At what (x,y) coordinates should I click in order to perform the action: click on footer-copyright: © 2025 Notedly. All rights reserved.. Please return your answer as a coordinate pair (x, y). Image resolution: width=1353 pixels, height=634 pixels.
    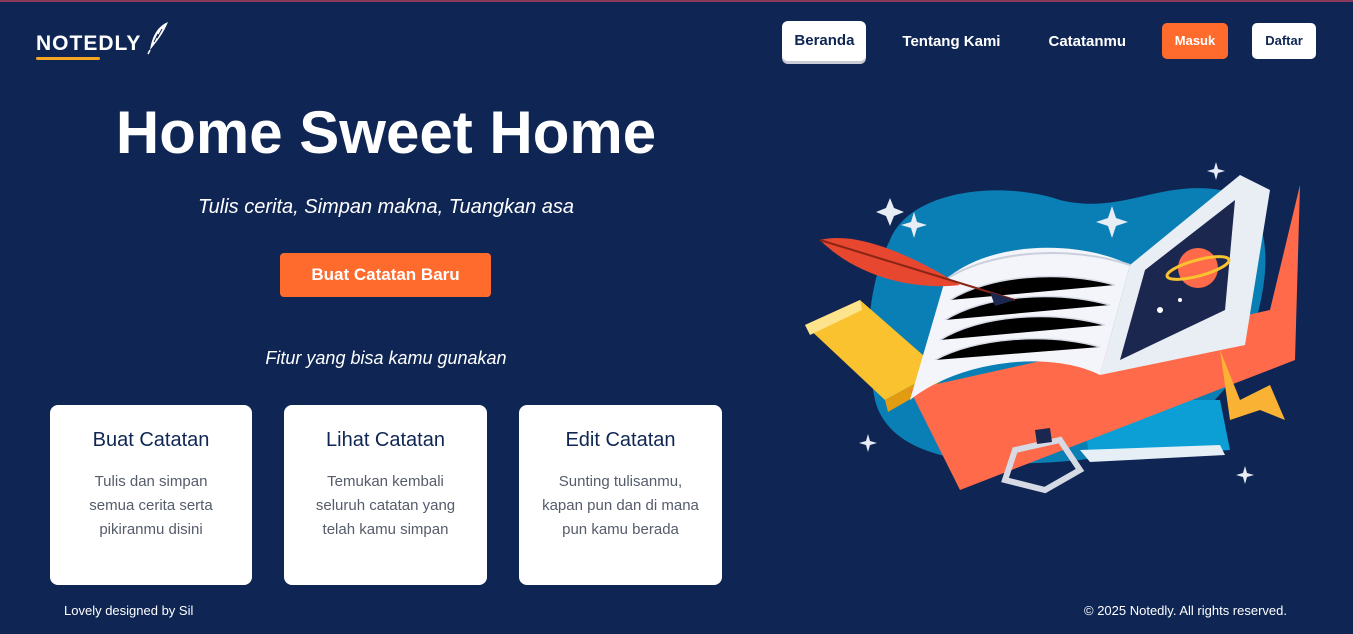
    Looking at the image, I should click on (1185, 610).